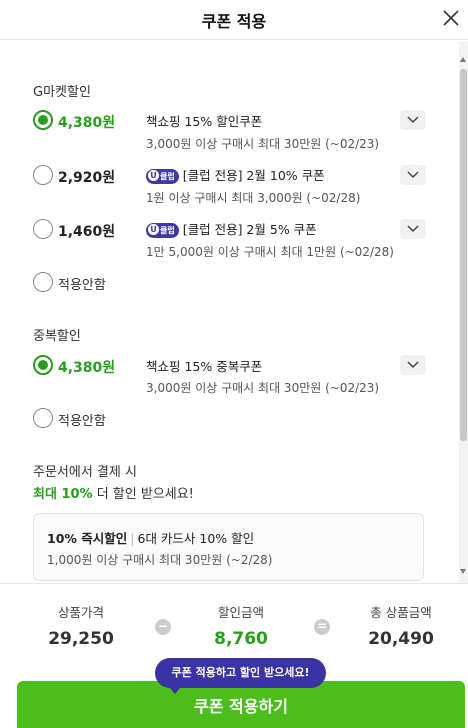 The width and height of the screenshot is (468, 728). I want to click on radio-gmarket-no-apply, so click(43, 282).